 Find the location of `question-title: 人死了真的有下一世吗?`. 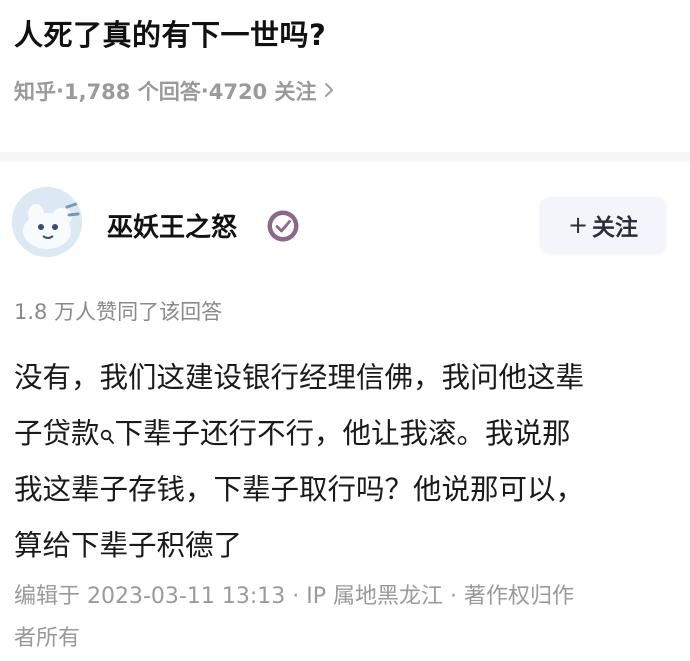

question-title: 人死了真的有下一世吗? is located at coordinates (170, 33).